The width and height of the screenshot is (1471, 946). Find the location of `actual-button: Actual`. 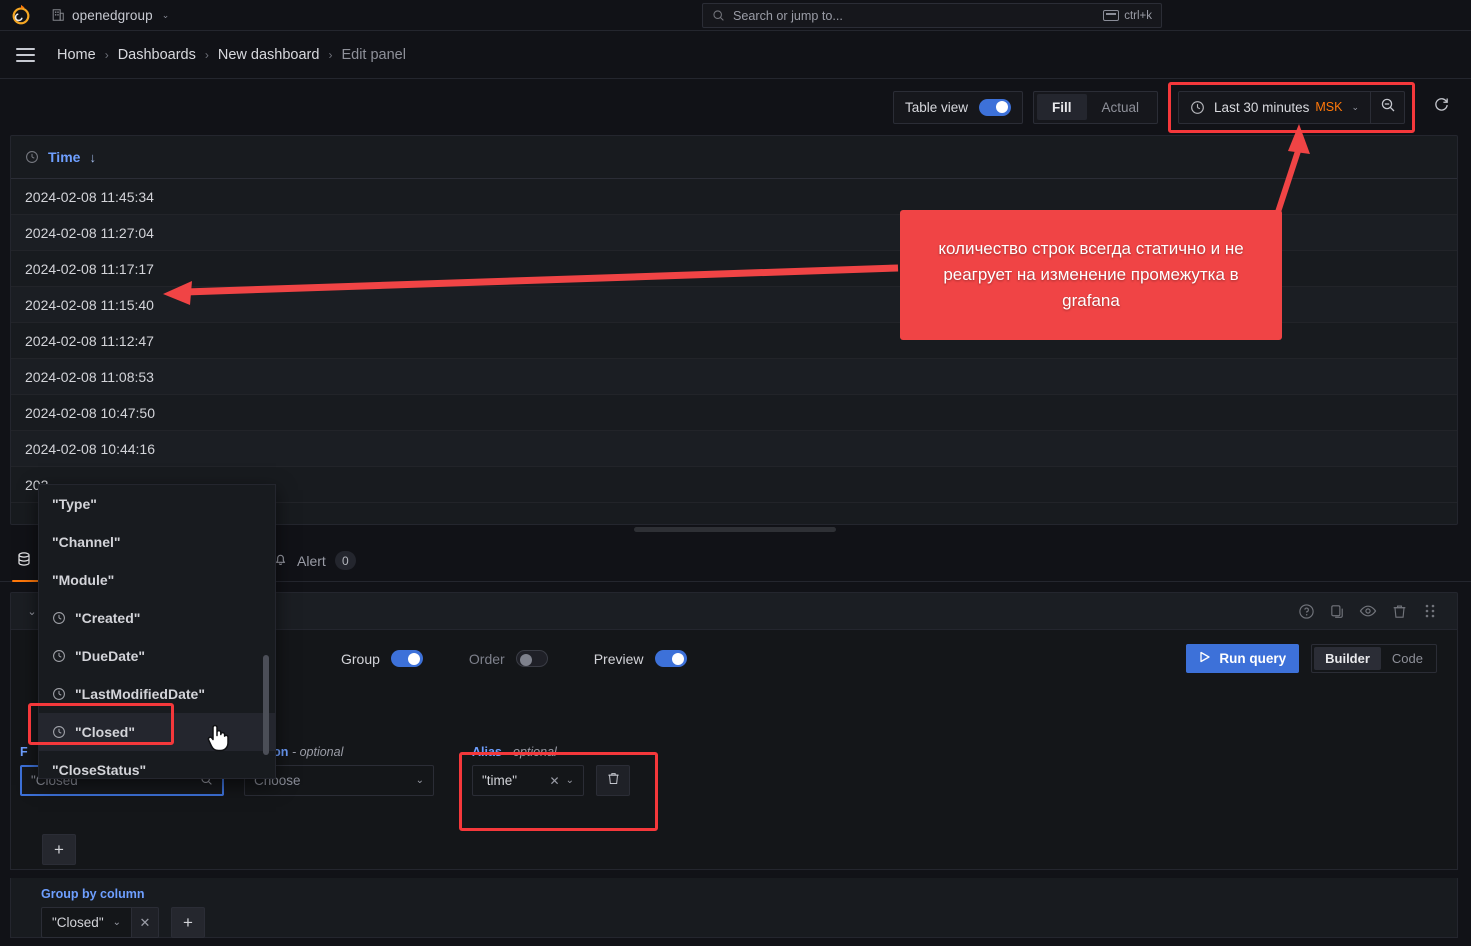

actual-button: Actual is located at coordinates (1121, 107).